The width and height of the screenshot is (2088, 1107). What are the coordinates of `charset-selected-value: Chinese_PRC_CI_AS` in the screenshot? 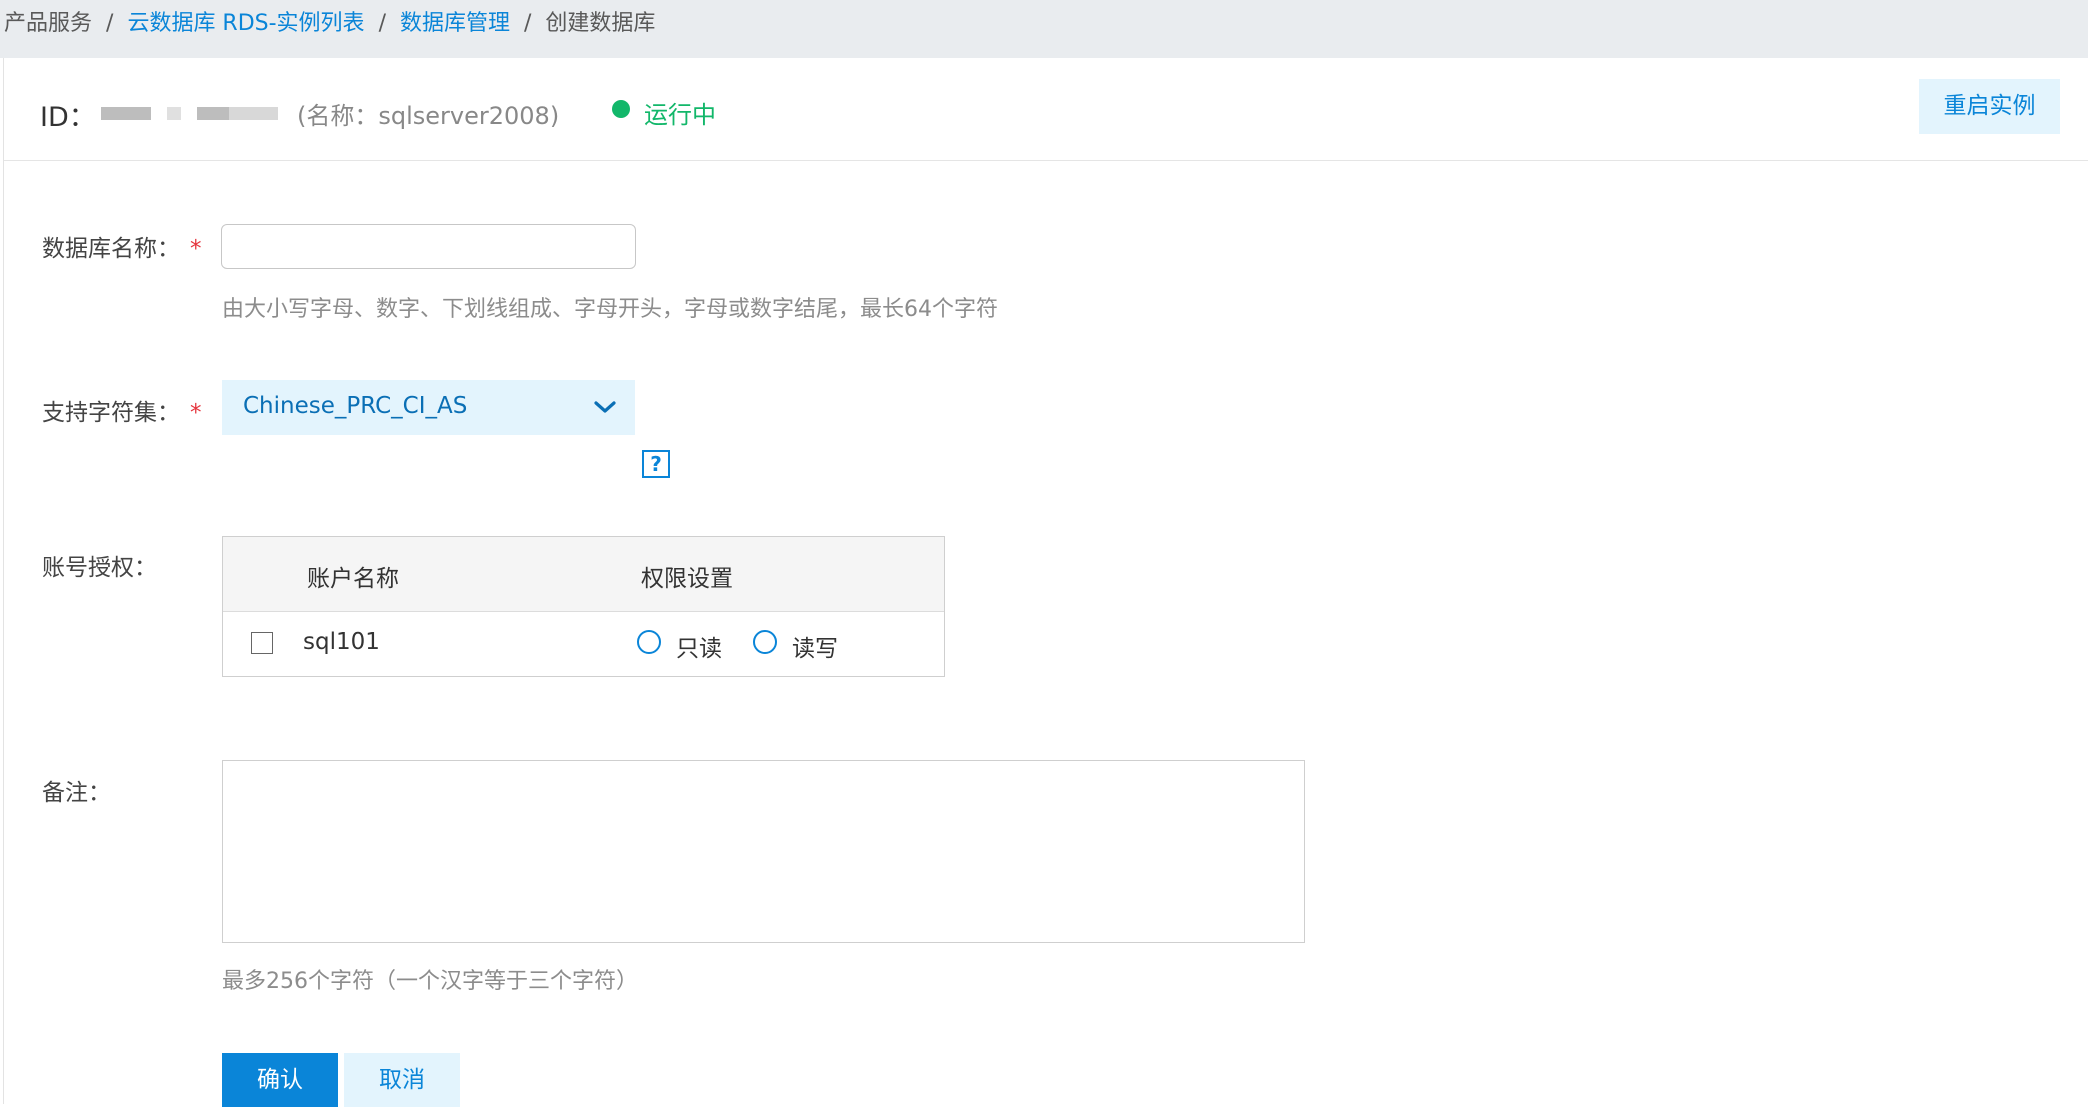 It's located at (355, 406).